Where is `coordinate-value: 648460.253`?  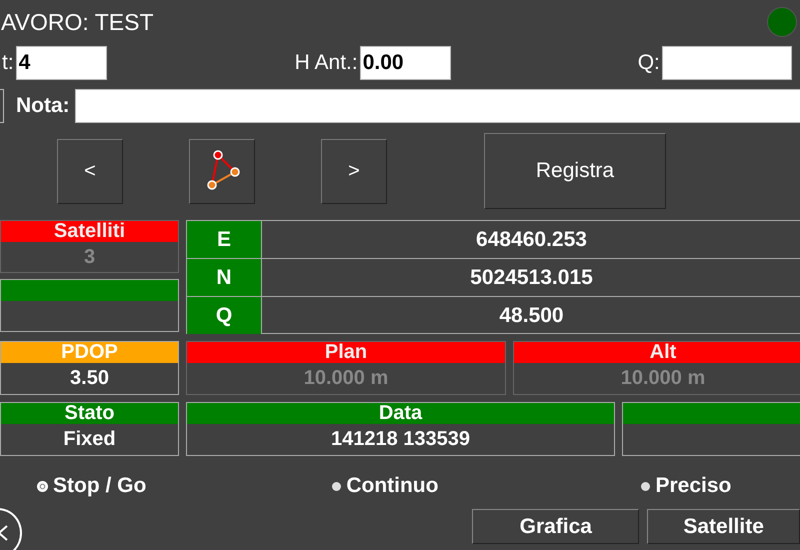
coordinate-value: 648460.253 is located at coordinates (531, 239).